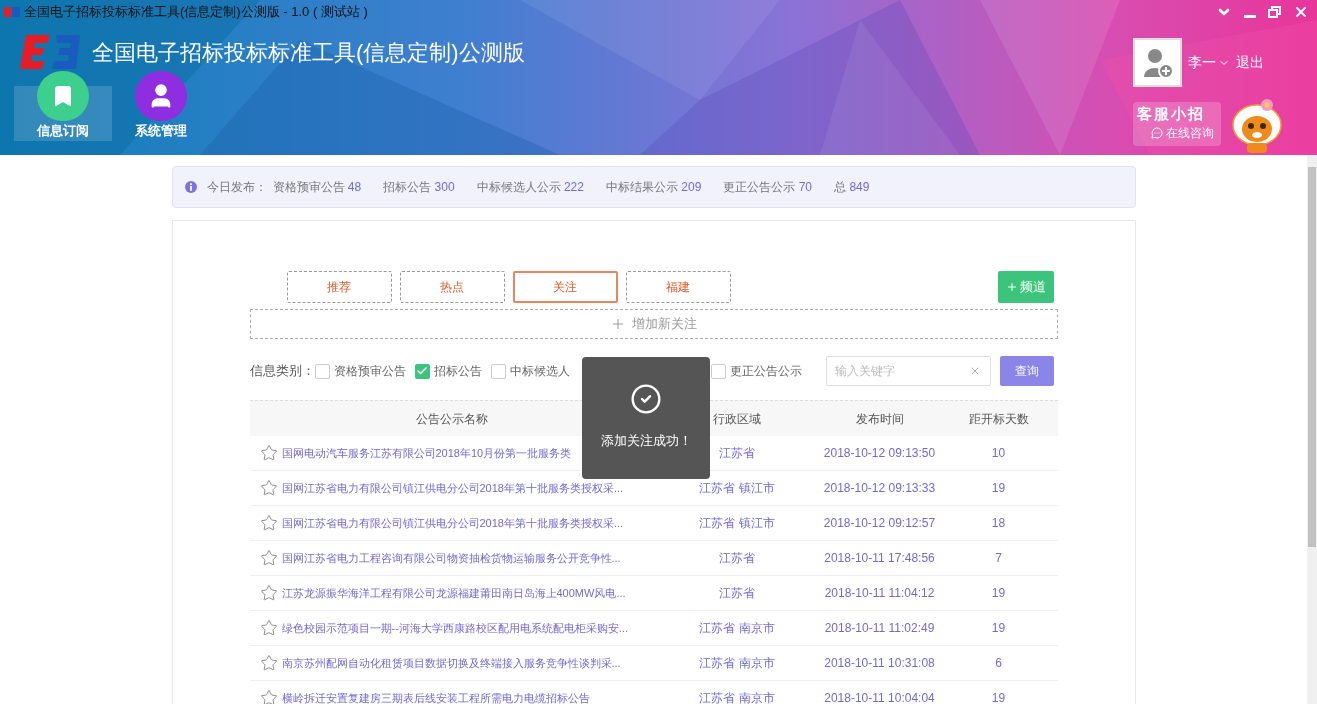 This screenshot has height=704, width=1317. I want to click on query-button: 查询, so click(1026, 371).